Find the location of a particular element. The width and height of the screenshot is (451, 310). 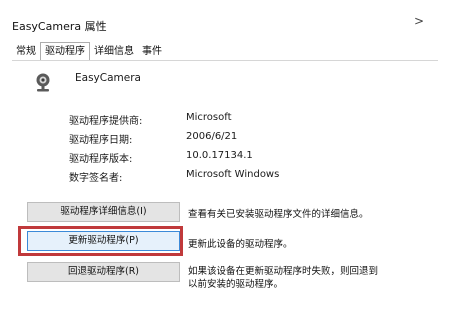

driver-provider-value: Microsoft is located at coordinates (209, 117).